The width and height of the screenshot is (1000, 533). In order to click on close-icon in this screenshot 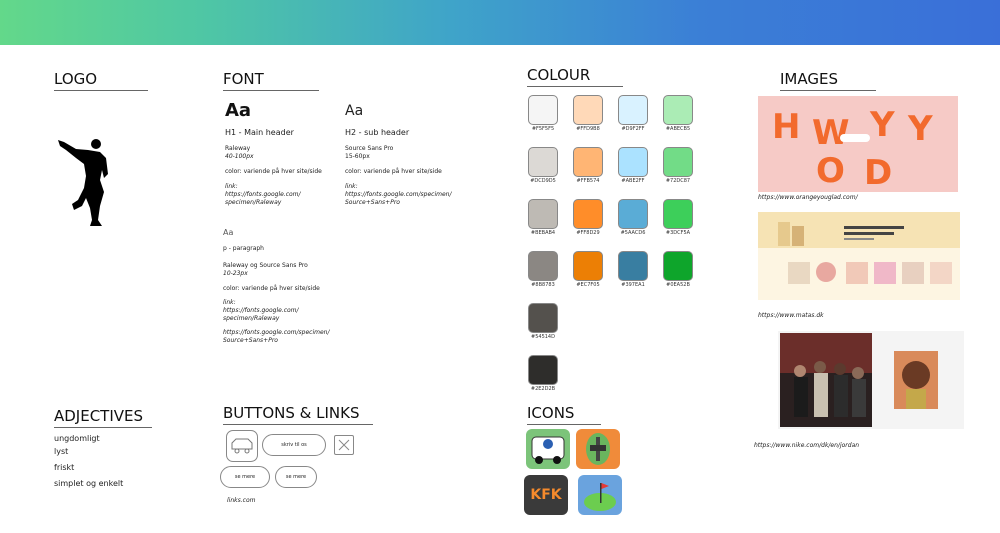, I will do `click(344, 445)`.